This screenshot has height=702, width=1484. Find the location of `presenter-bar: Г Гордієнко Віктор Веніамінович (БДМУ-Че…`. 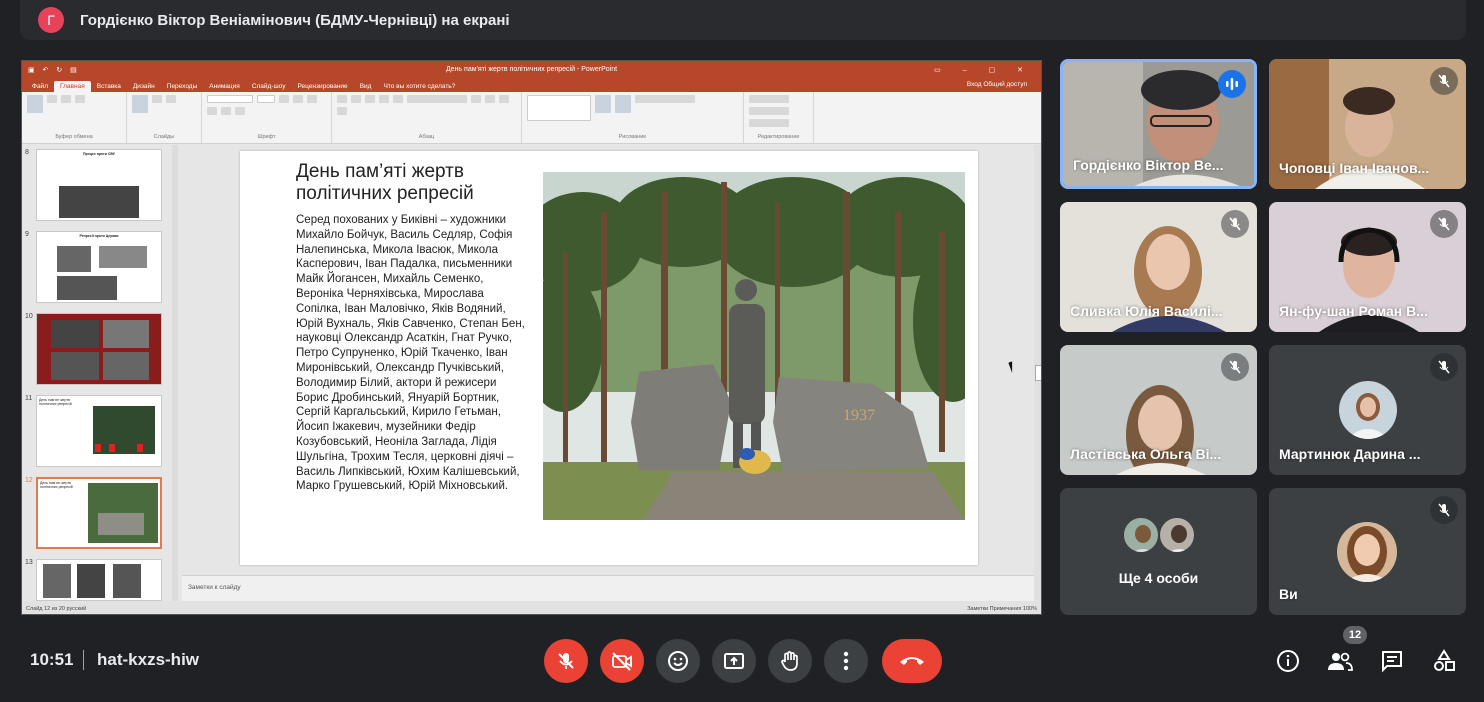

presenter-bar: Г Гордієнко Віктор Веніамінович (БДМУ-Че… is located at coordinates (743, 20).